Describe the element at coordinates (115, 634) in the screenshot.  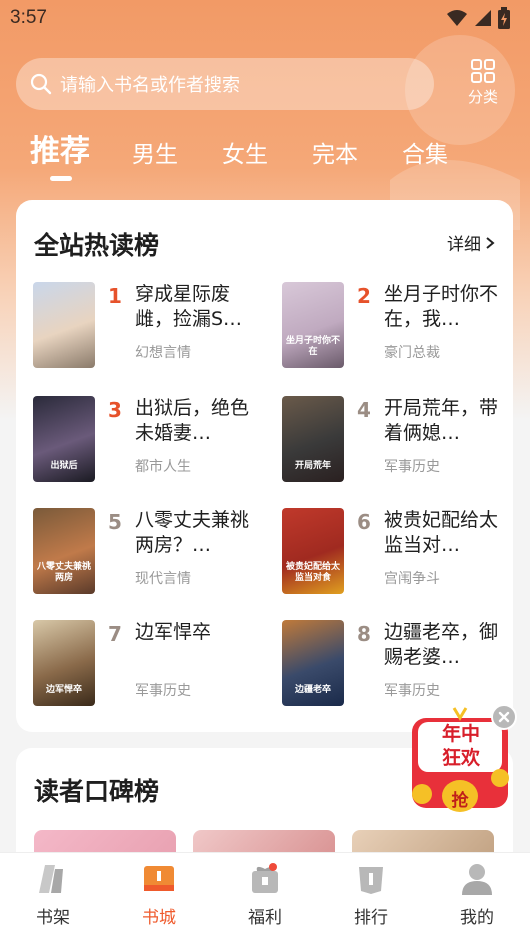
I see `rank-number: 7` at that location.